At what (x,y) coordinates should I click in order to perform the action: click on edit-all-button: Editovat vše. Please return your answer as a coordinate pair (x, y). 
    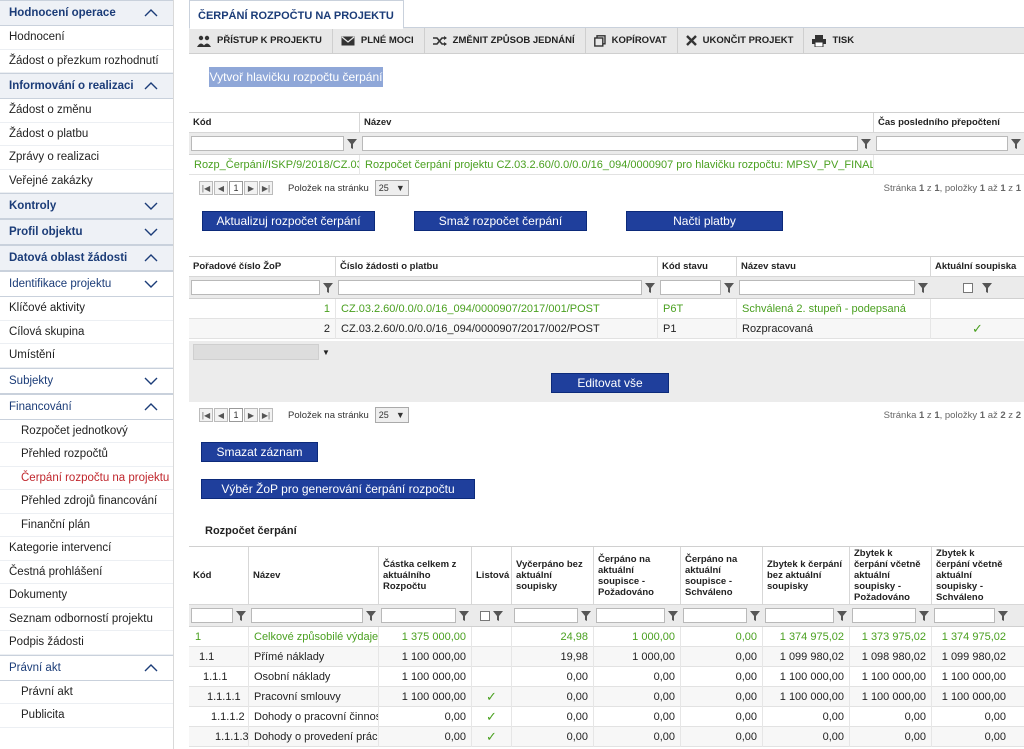
    Looking at the image, I should click on (610, 383).